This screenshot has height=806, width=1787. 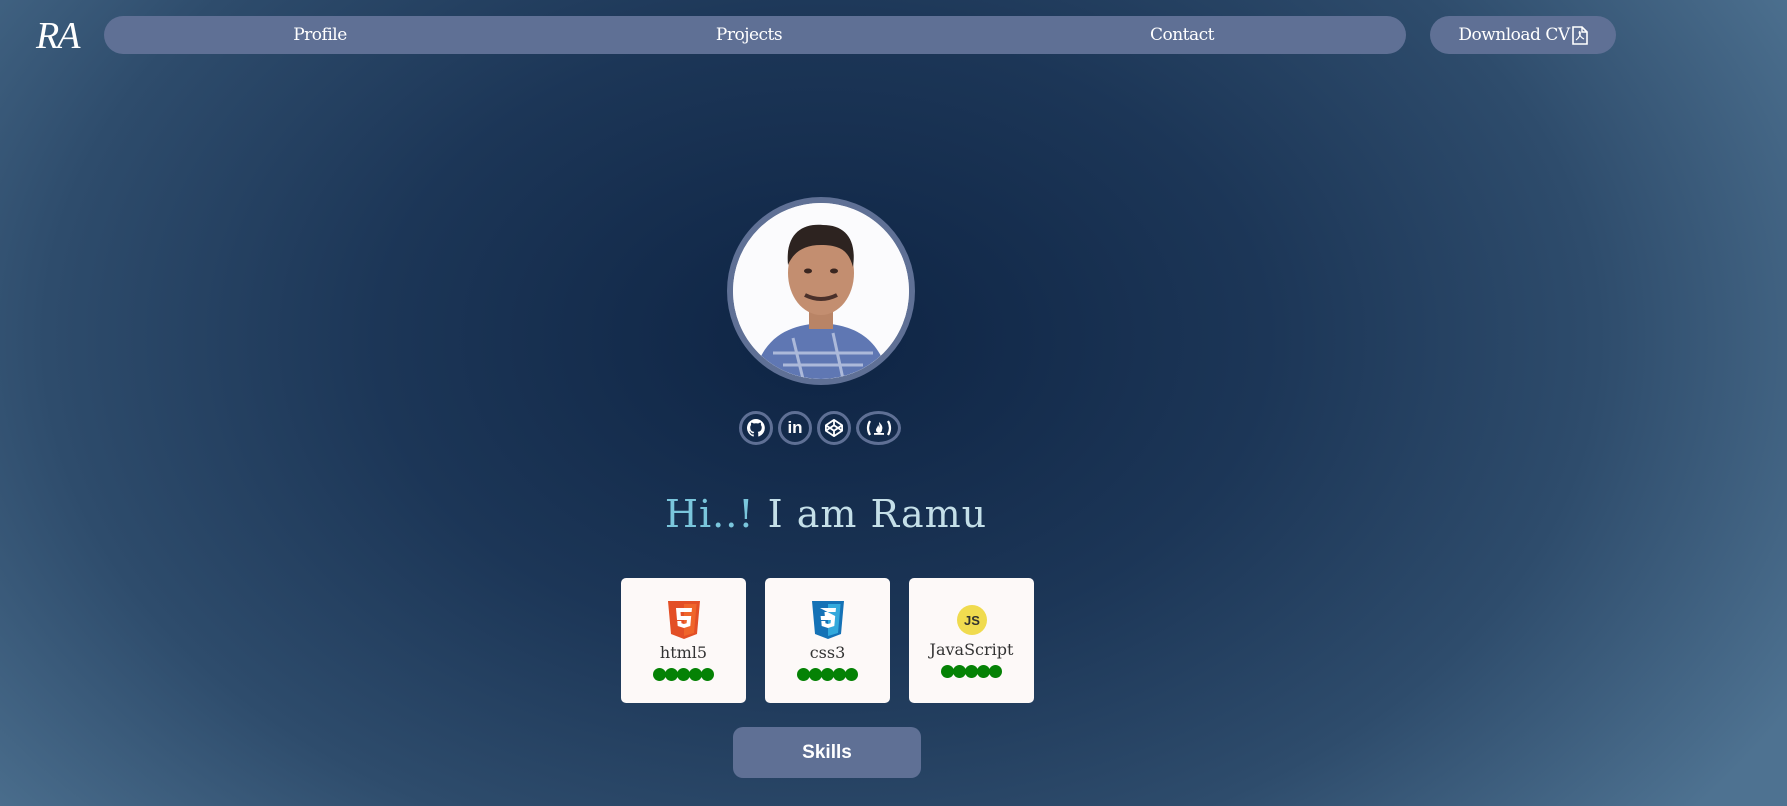 I want to click on github-icon, so click(x=756, y=428).